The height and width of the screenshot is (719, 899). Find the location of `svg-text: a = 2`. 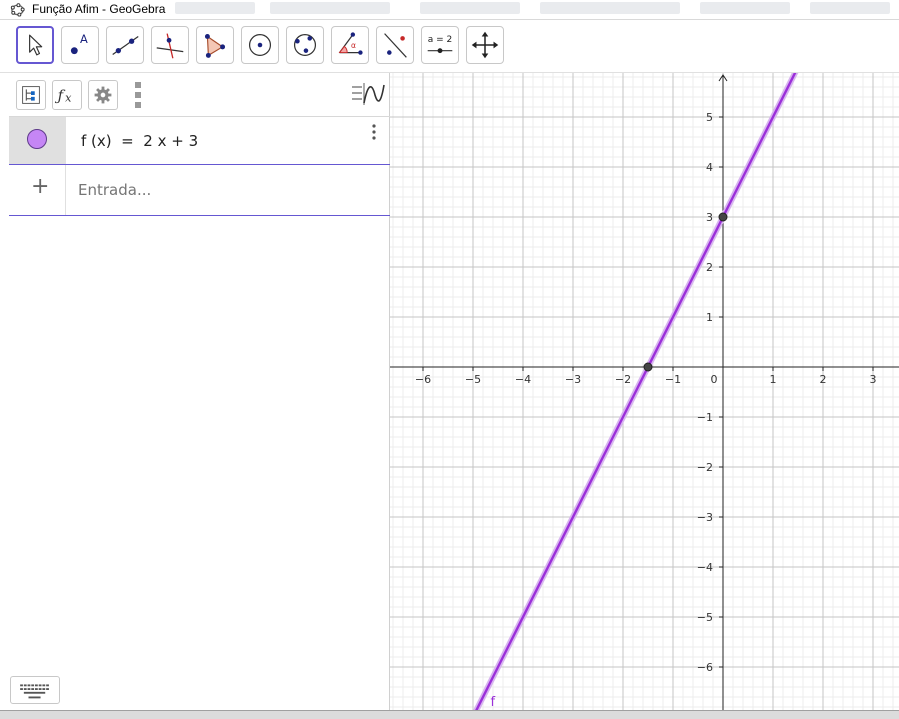

svg-text: a = 2 is located at coordinates (440, 40).